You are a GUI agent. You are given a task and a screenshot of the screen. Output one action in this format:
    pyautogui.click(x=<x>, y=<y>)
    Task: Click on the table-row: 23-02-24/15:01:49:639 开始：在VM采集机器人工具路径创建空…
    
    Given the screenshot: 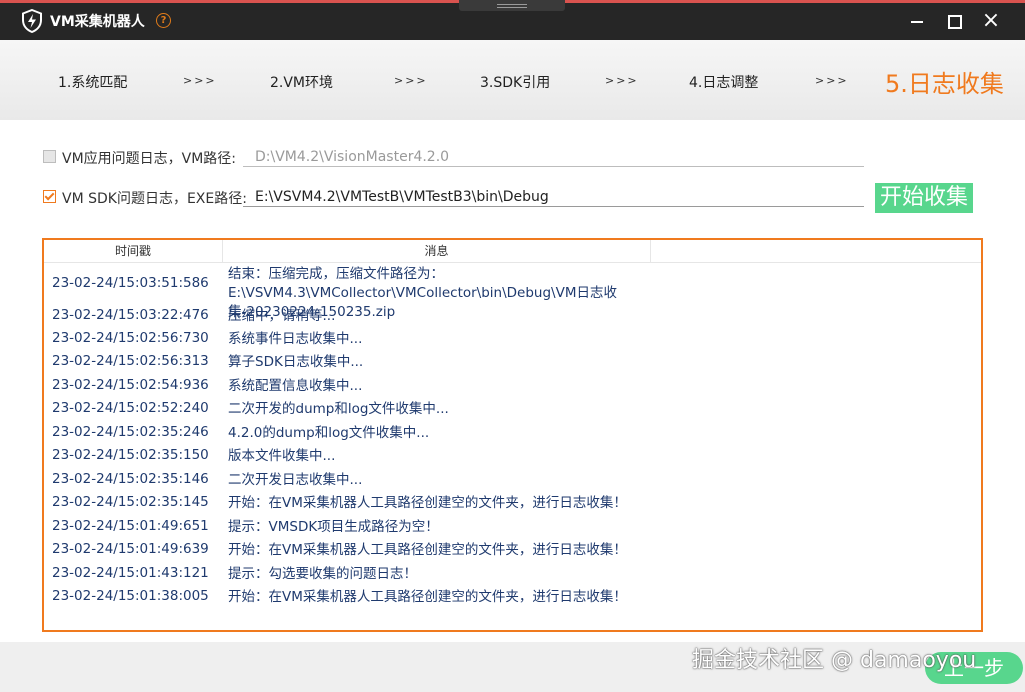 What is the action you would take?
    pyautogui.click(x=512, y=550)
    